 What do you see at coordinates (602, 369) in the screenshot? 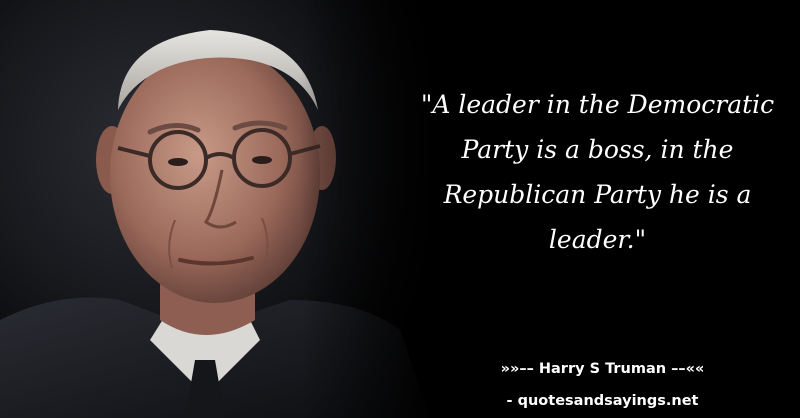
I see `quote-author: »»–– Harry S Truman ––««` at bounding box center [602, 369].